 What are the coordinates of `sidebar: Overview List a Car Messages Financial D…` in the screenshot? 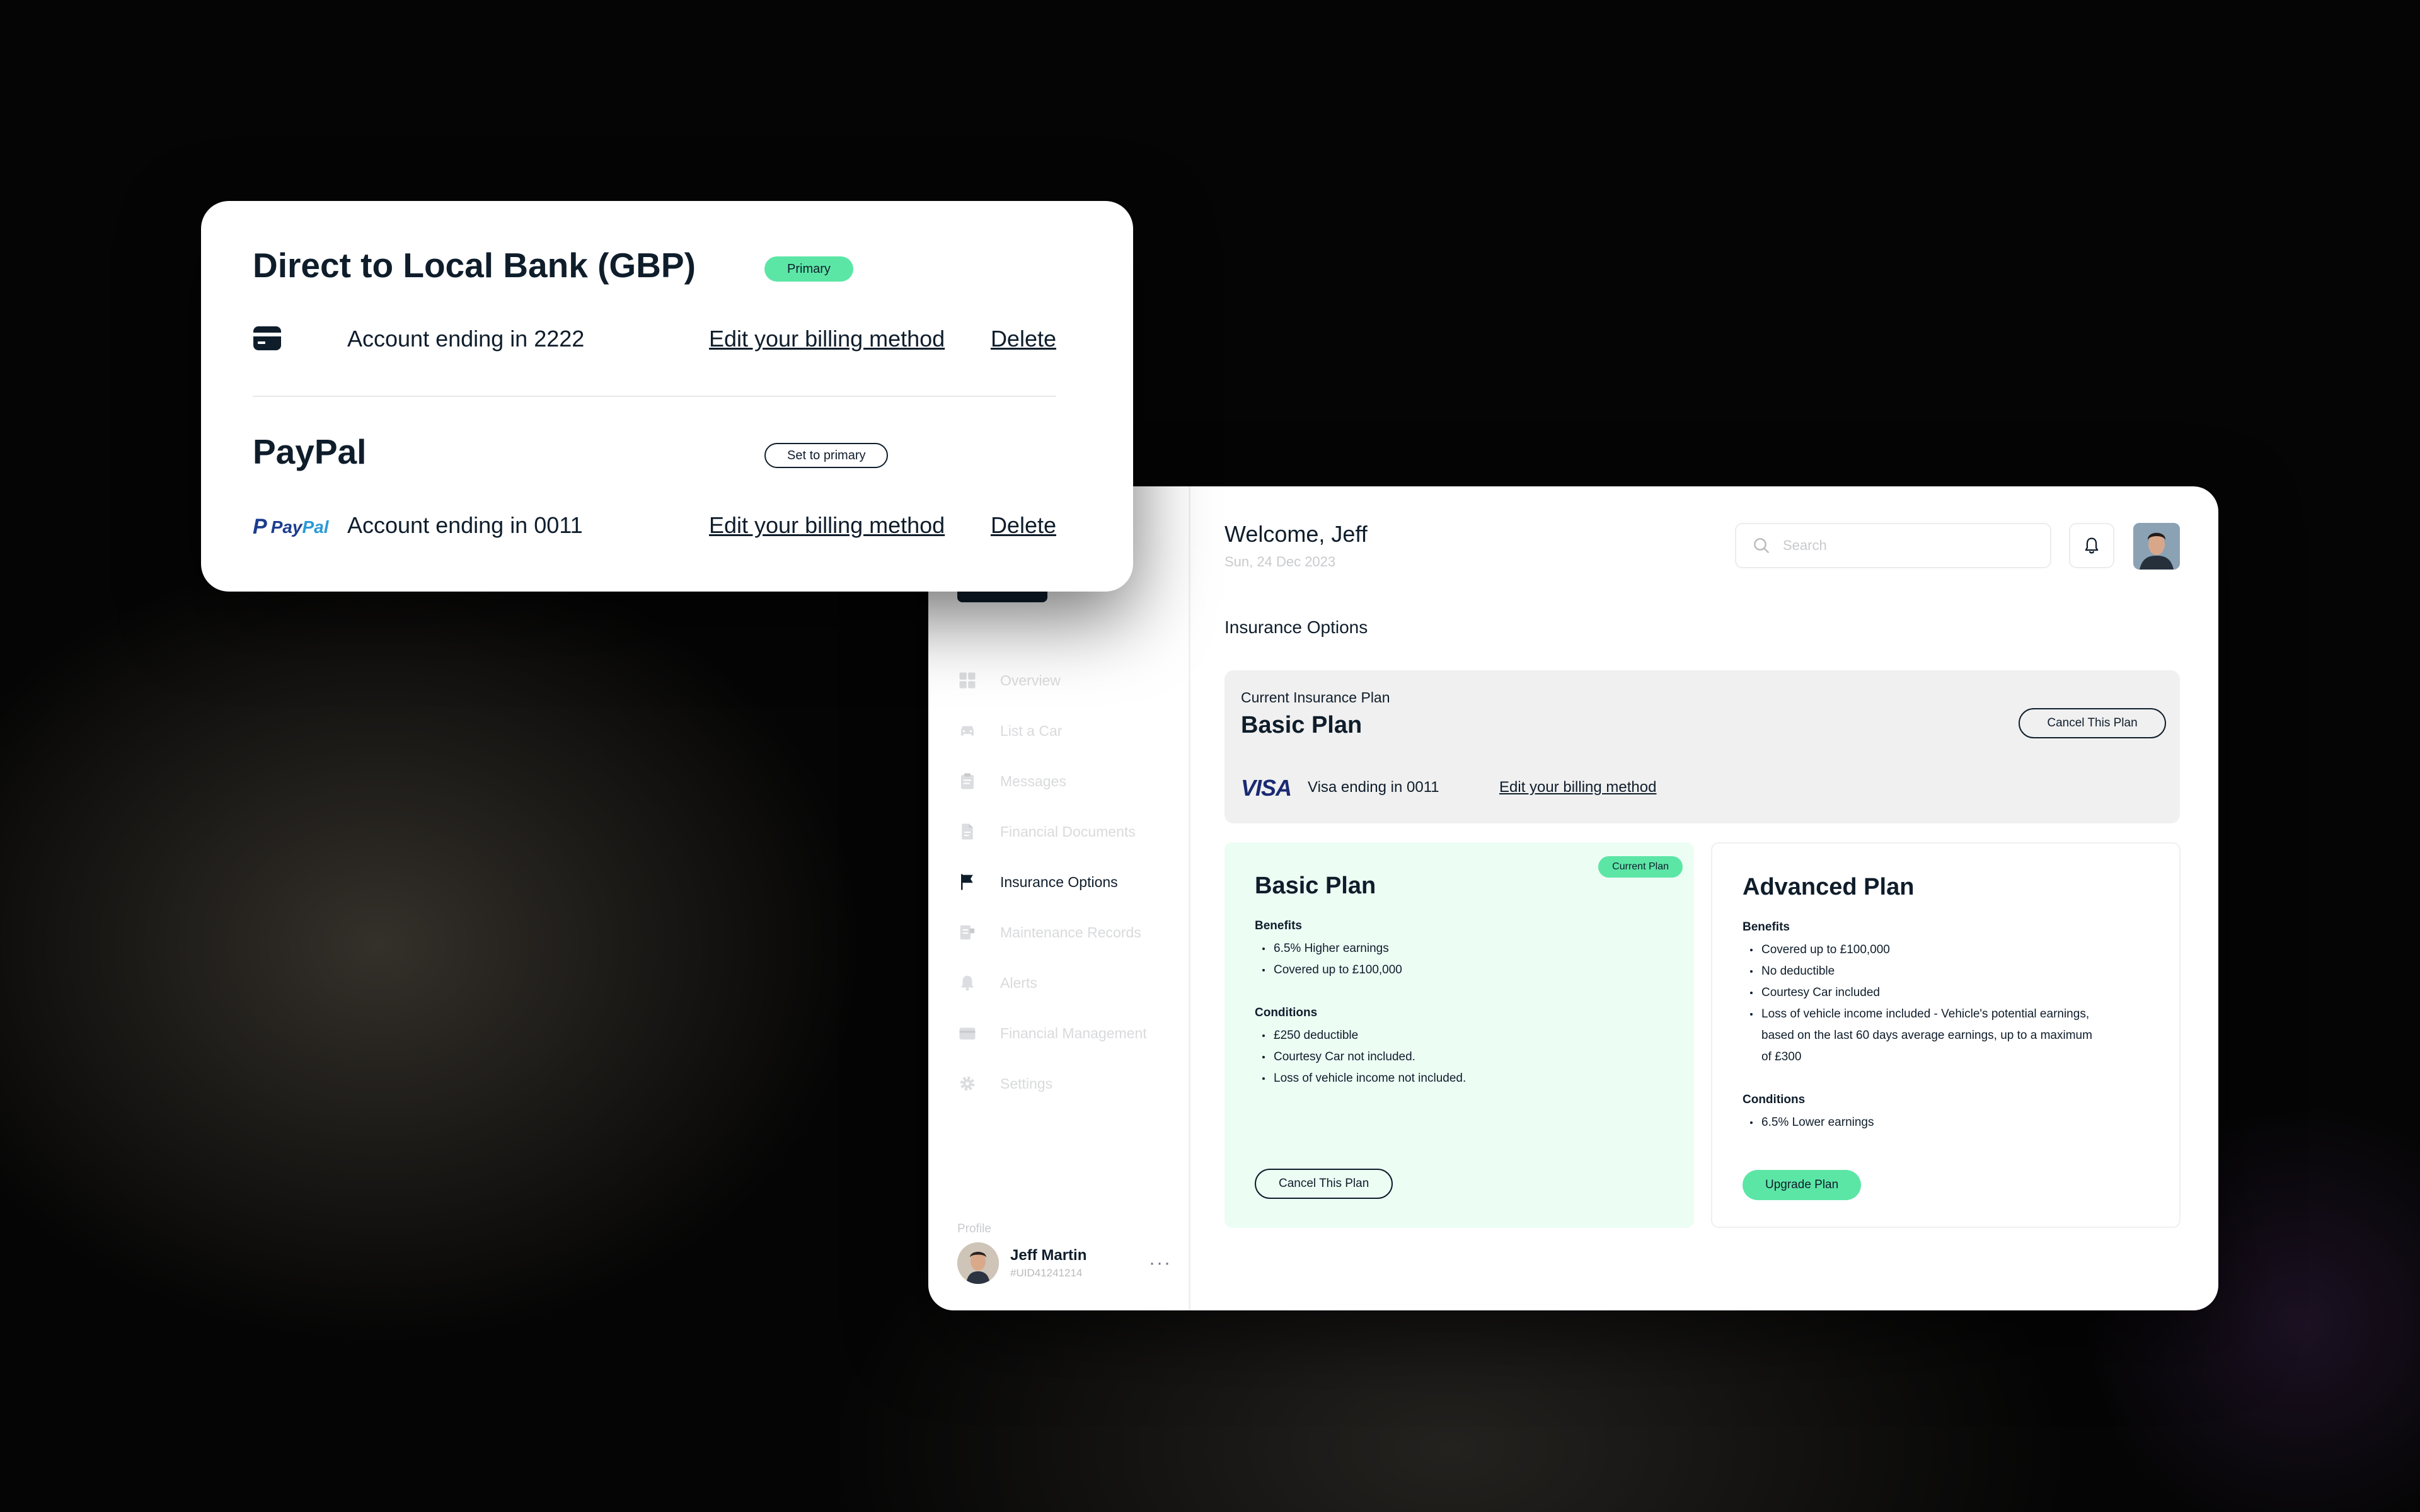 It's located at (1059, 898).